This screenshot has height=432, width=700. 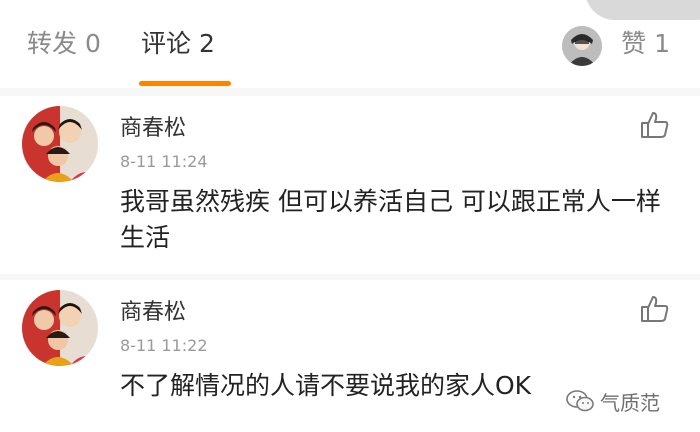 What do you see at coordinates (645, 44) in the screenshot?
I see `tab-like: 赞 1` at bounding box center [645, 44].